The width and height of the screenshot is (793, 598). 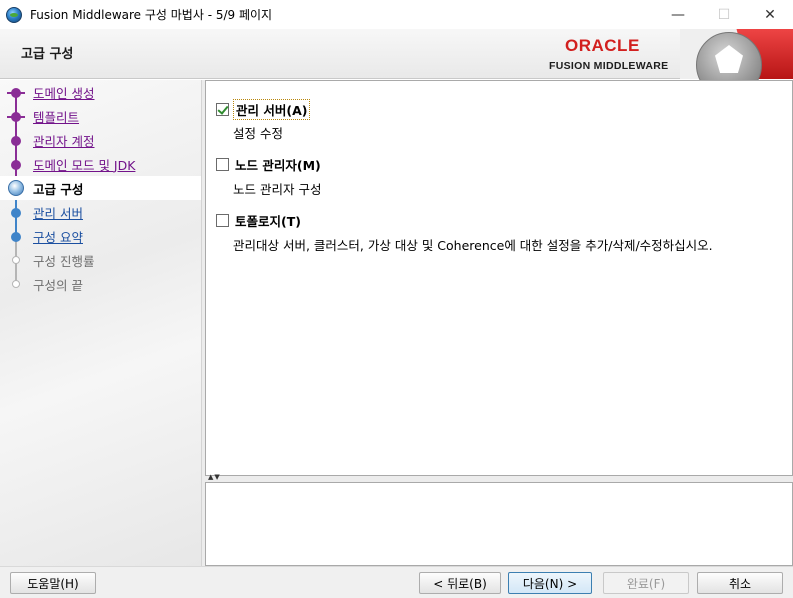 I want to click on oracle-logo: ORACLE FUSION MIDDLEWARE, so click(x=613, y=55).